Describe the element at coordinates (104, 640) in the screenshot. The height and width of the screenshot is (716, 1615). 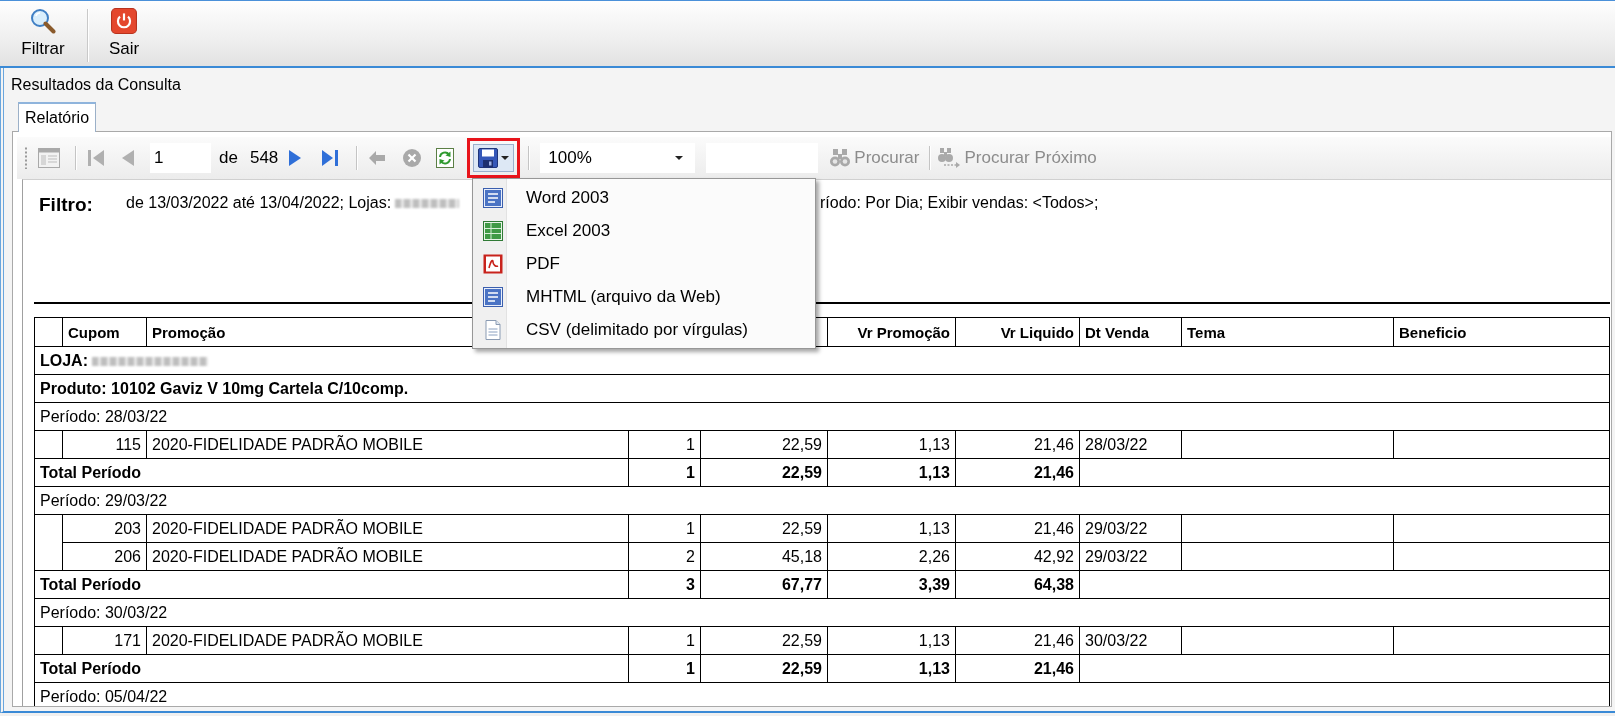
I see `table-cell: 171` at that location.